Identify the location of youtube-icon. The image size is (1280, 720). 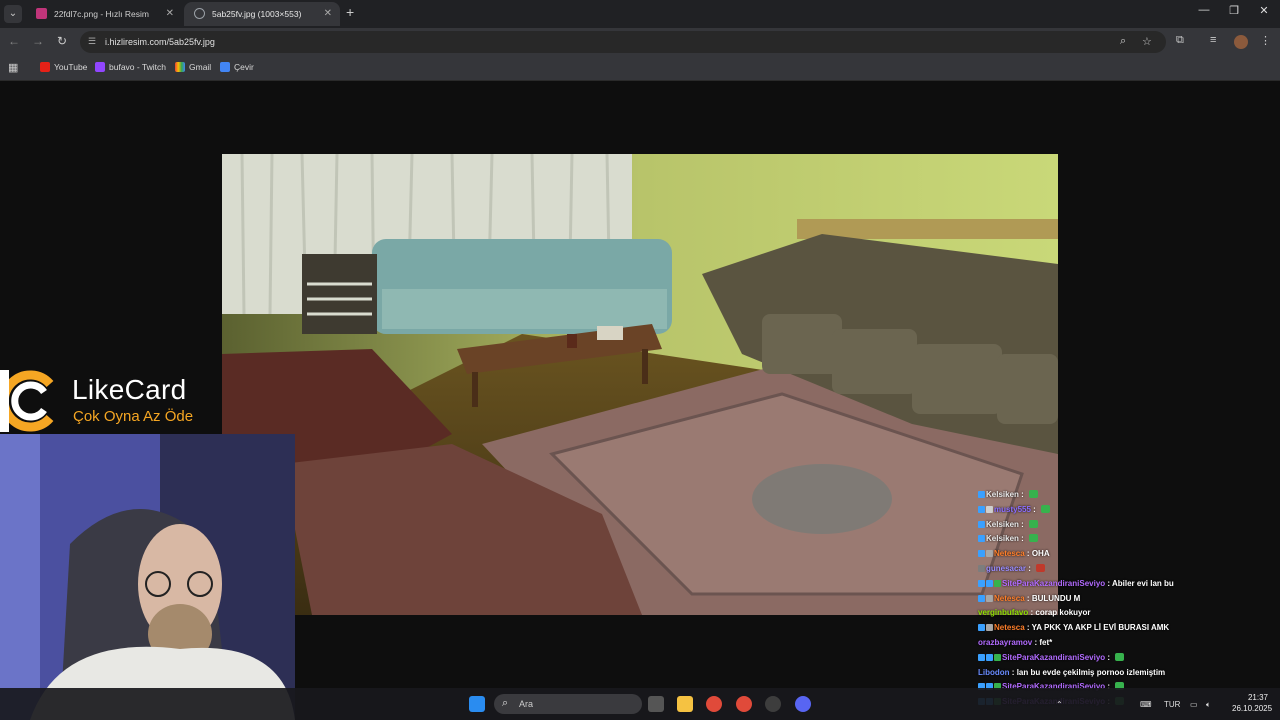
(45, 67).